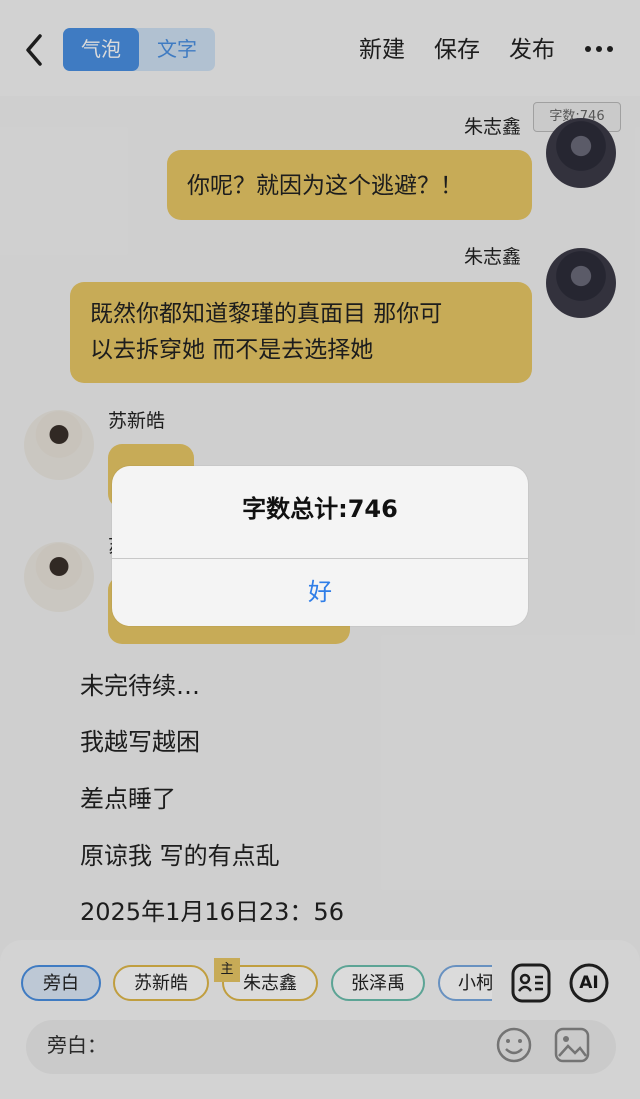 The width and height of the screenshot is (640, 1099). Describe the element at coordinates (320, 592) in the screenshot. I see `ok-button: 好` at that location.